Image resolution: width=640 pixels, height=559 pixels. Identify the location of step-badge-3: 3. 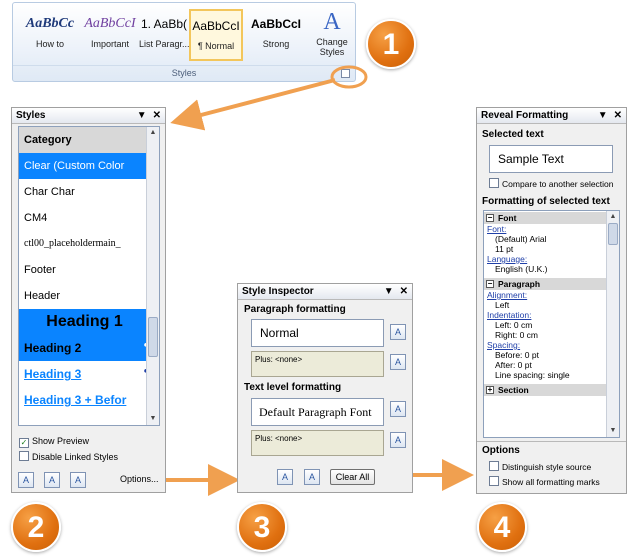
(262, 527).